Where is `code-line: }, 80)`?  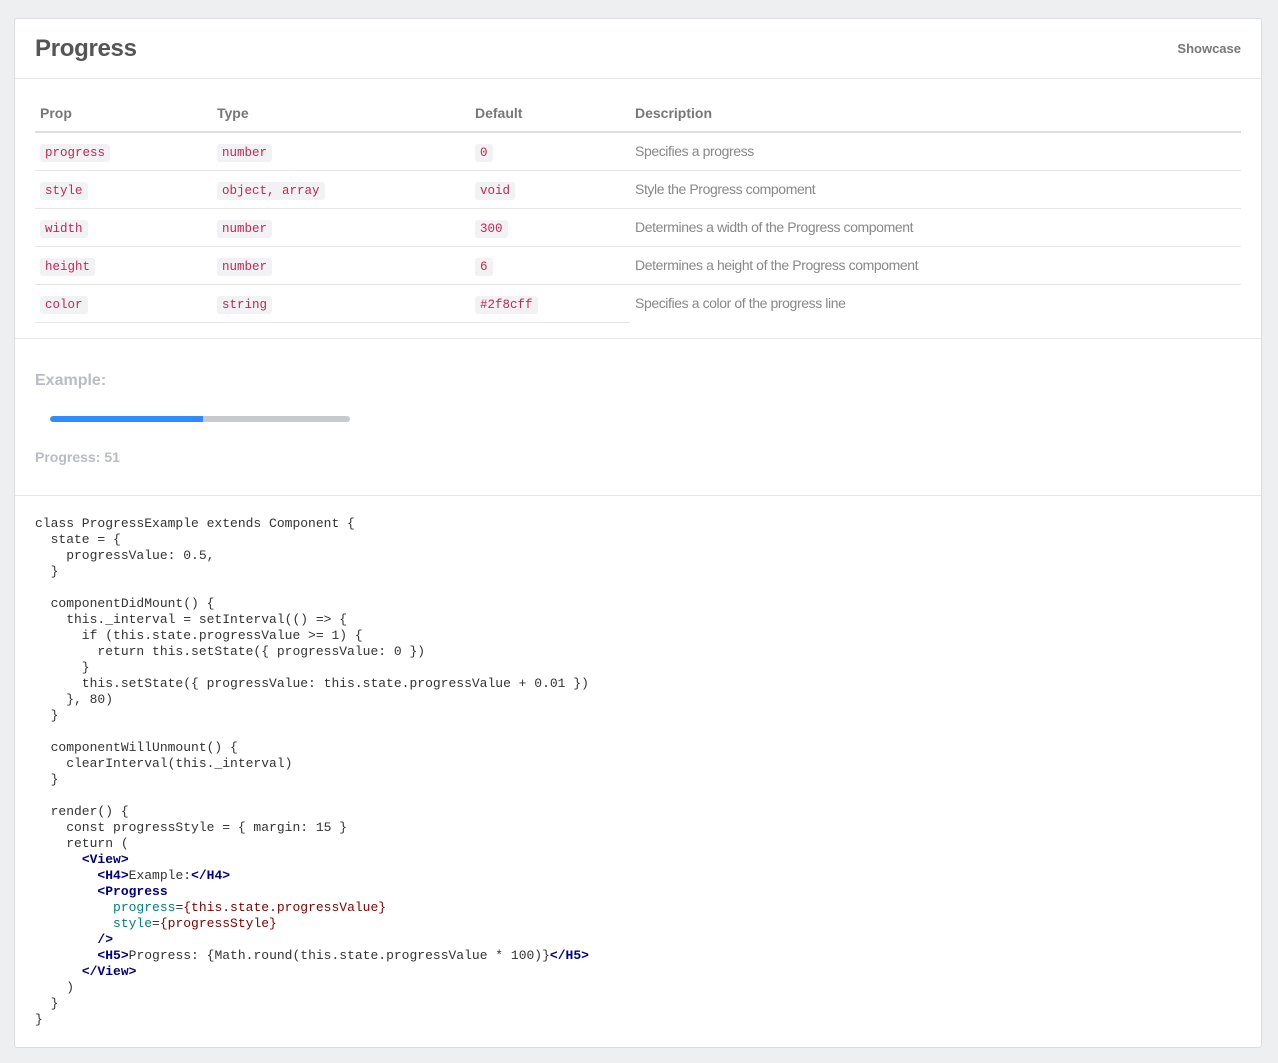
code-line: }, 80) is located at coordinates (74, 699).